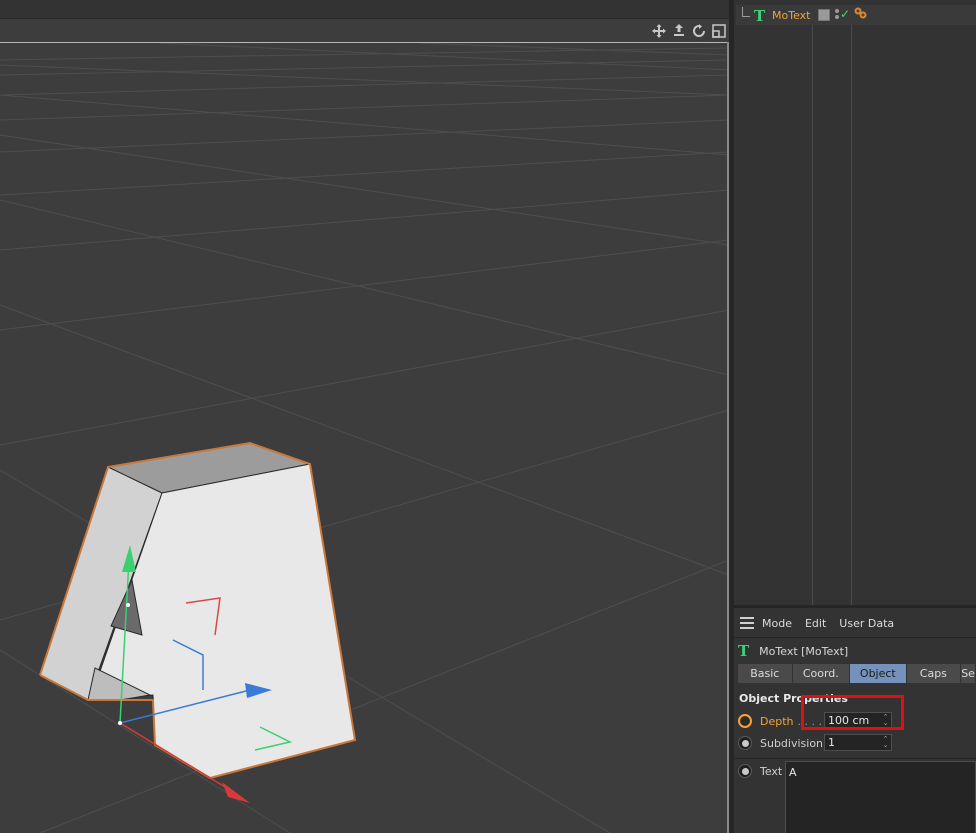  Describe the element at coordinates (745, 771) in the screenshot. I see `text-keyframe-toggle` at that location.